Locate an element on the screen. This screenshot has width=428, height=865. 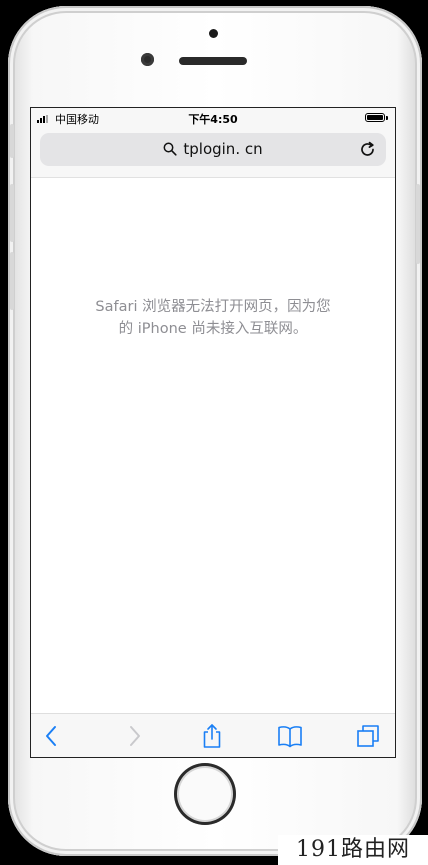
forward-icon is located at coordinates (134, 736).